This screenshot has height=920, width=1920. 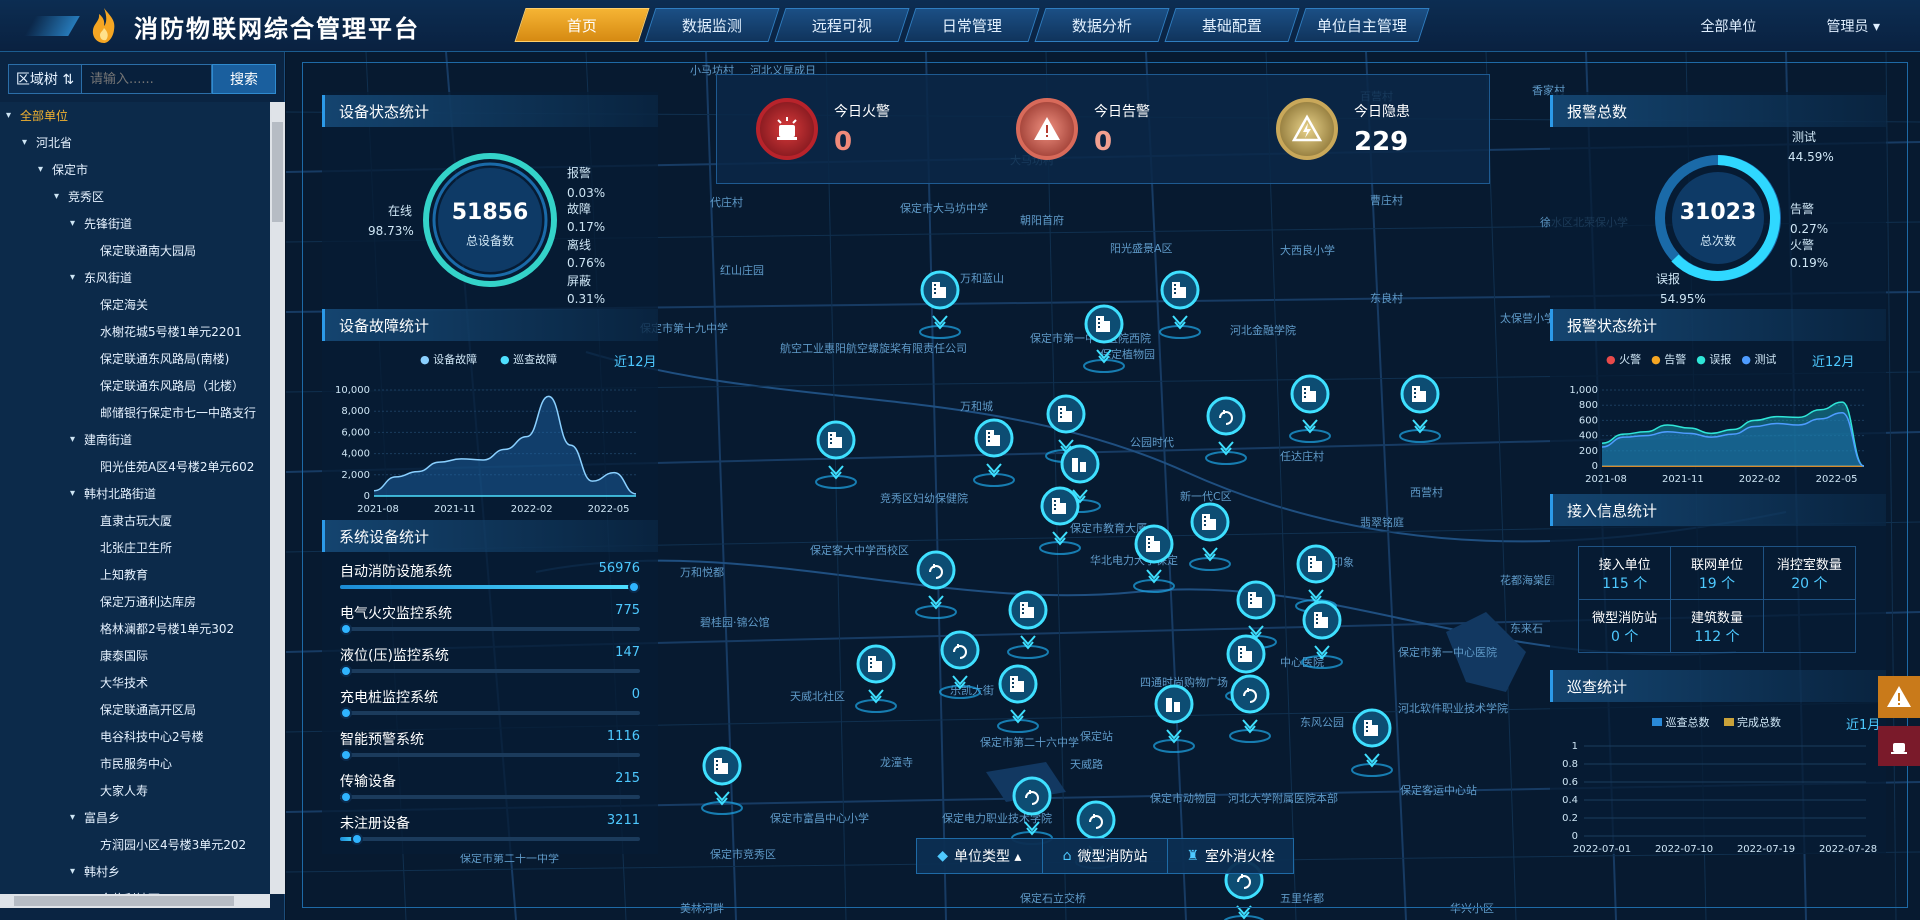 I want to click on warning-icon, so click(x=1899, y=696).